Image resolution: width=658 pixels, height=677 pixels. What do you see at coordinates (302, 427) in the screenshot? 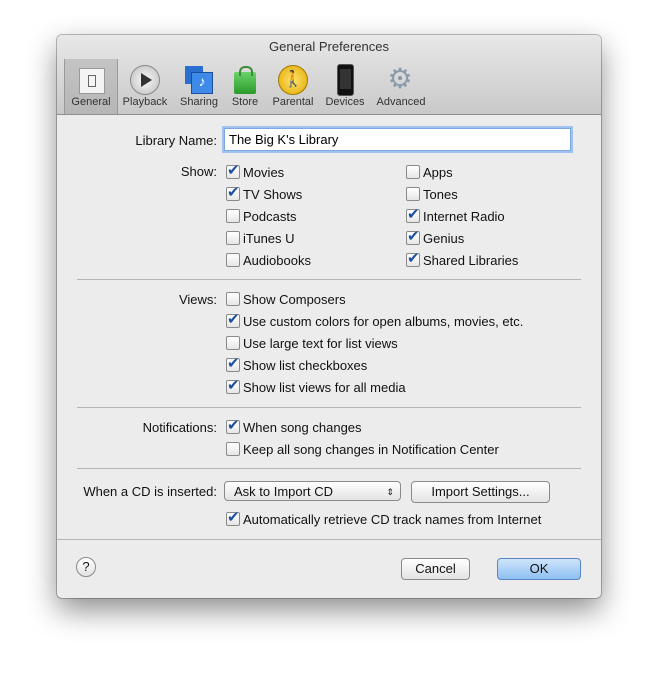
I see `notify-when-song-changes-label: When song changes` at bounding box center [302, 427].